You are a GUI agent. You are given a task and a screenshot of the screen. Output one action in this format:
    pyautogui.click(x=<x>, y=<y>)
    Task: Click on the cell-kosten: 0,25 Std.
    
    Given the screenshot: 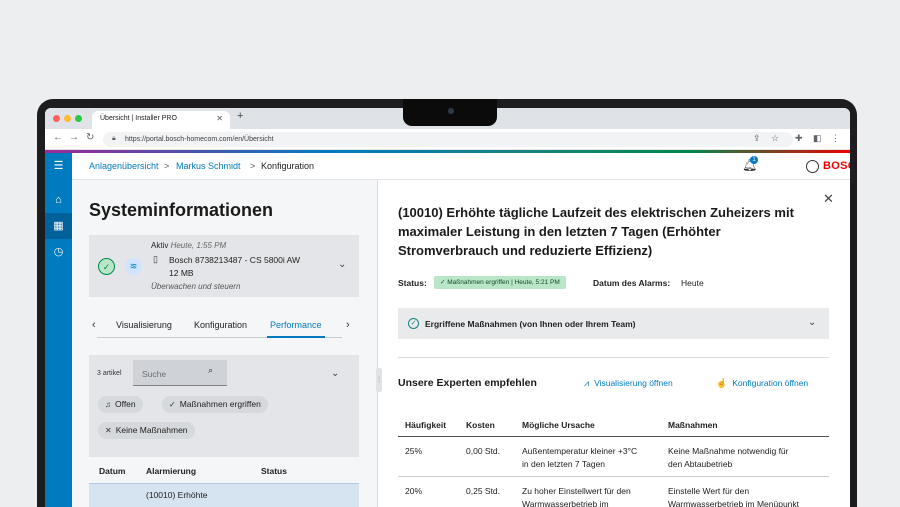 What is the action you would take?
    pyautogui.click(x=483, y=491)
    